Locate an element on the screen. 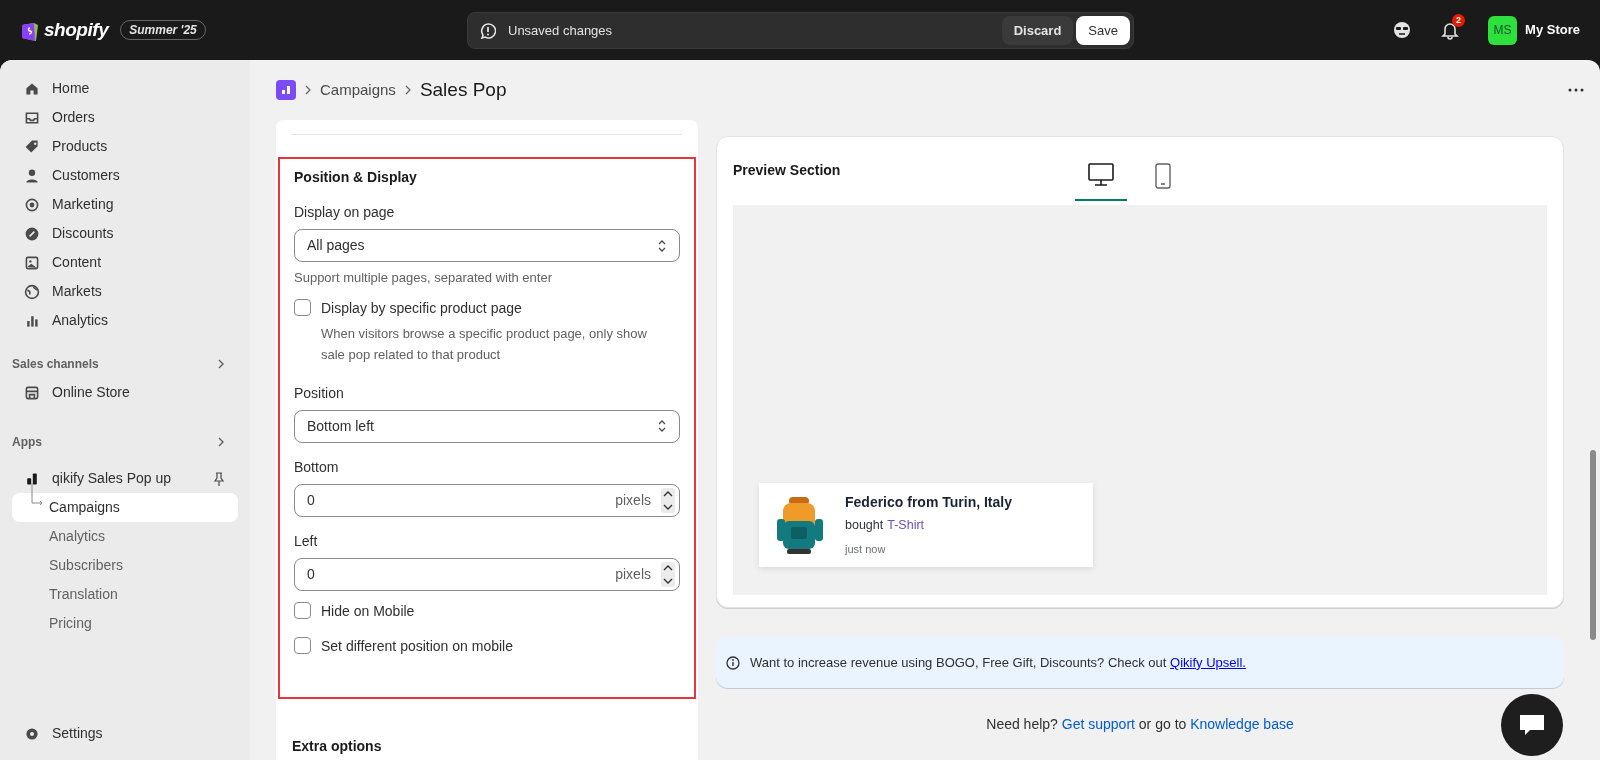 The image size is (1600, 760). support-link: Get support is located at coordinates (1098, 724).